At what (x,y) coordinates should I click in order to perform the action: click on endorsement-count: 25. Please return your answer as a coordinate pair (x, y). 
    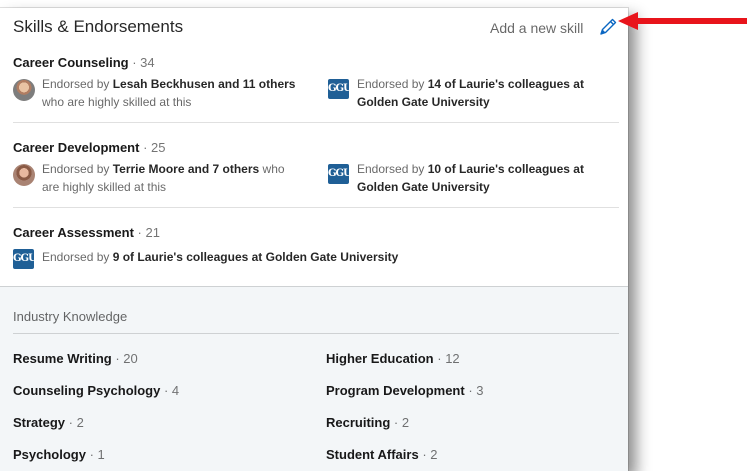
    Looking at the image, I should click on (158, 147).